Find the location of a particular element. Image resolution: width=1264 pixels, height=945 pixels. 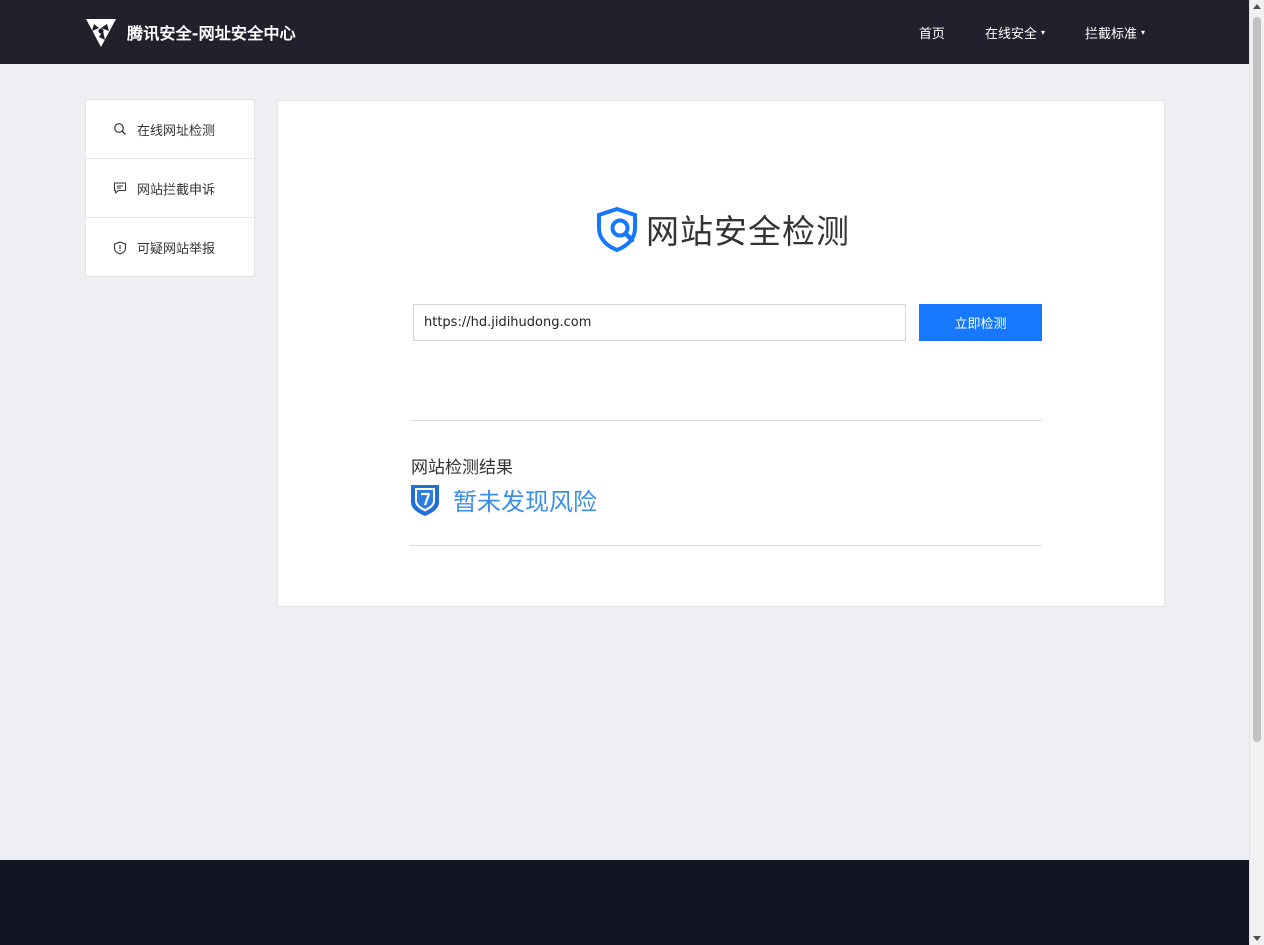

top-nav-bar: 腾讯安全-网址安全中心 首页 在线安全 ▾ 拦截标准 ▾ is located at coordinates (624, 32).